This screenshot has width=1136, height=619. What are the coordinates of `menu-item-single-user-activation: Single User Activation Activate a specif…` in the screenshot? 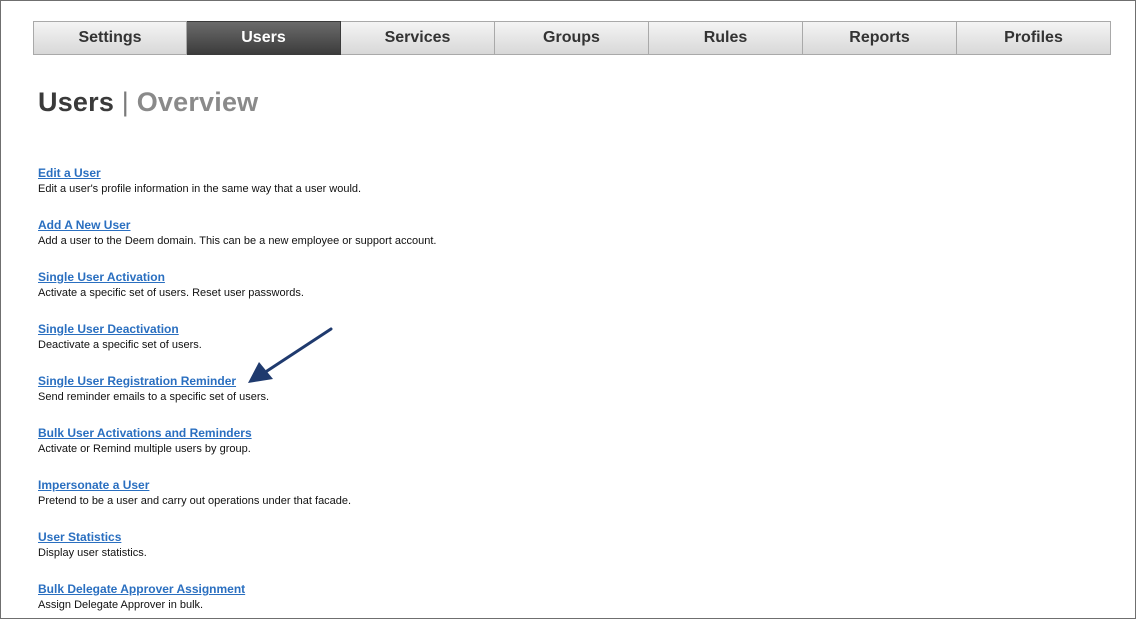 It's located at (438, 294).